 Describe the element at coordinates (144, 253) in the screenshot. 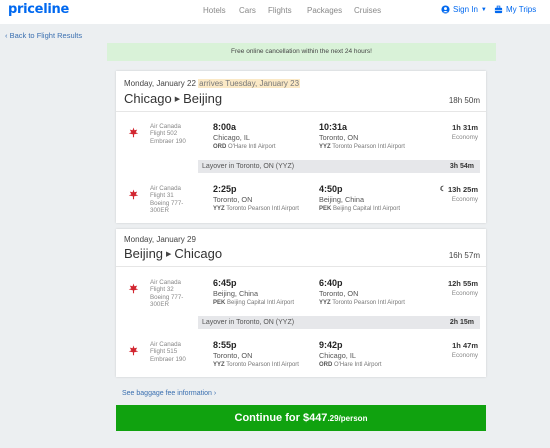

I see `return-origin: Beijing` at that location.